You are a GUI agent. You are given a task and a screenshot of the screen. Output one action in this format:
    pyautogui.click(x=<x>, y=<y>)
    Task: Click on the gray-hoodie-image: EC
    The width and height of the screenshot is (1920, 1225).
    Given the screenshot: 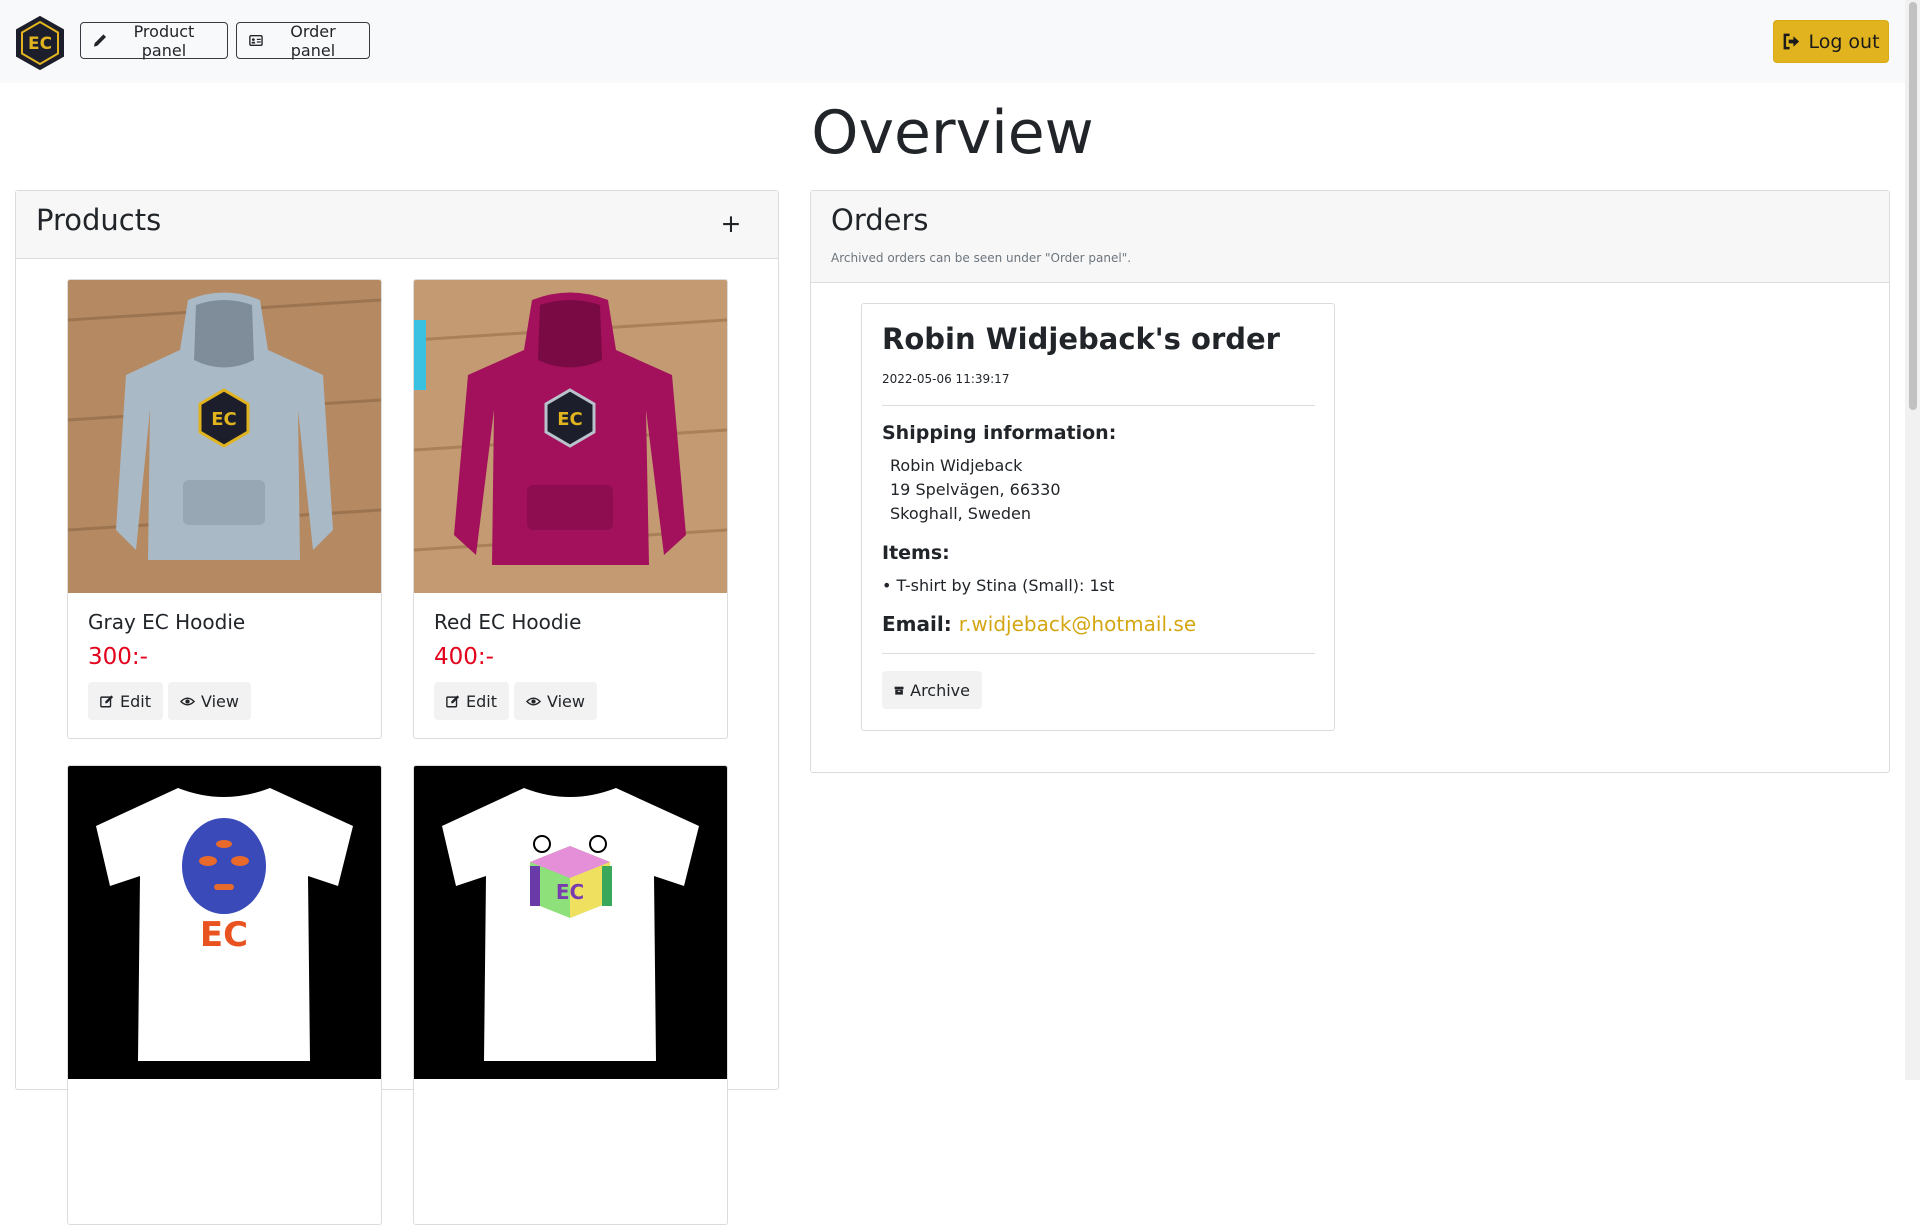 What is the action you would take?
    pyautogui.click(x=224, y=436)
    